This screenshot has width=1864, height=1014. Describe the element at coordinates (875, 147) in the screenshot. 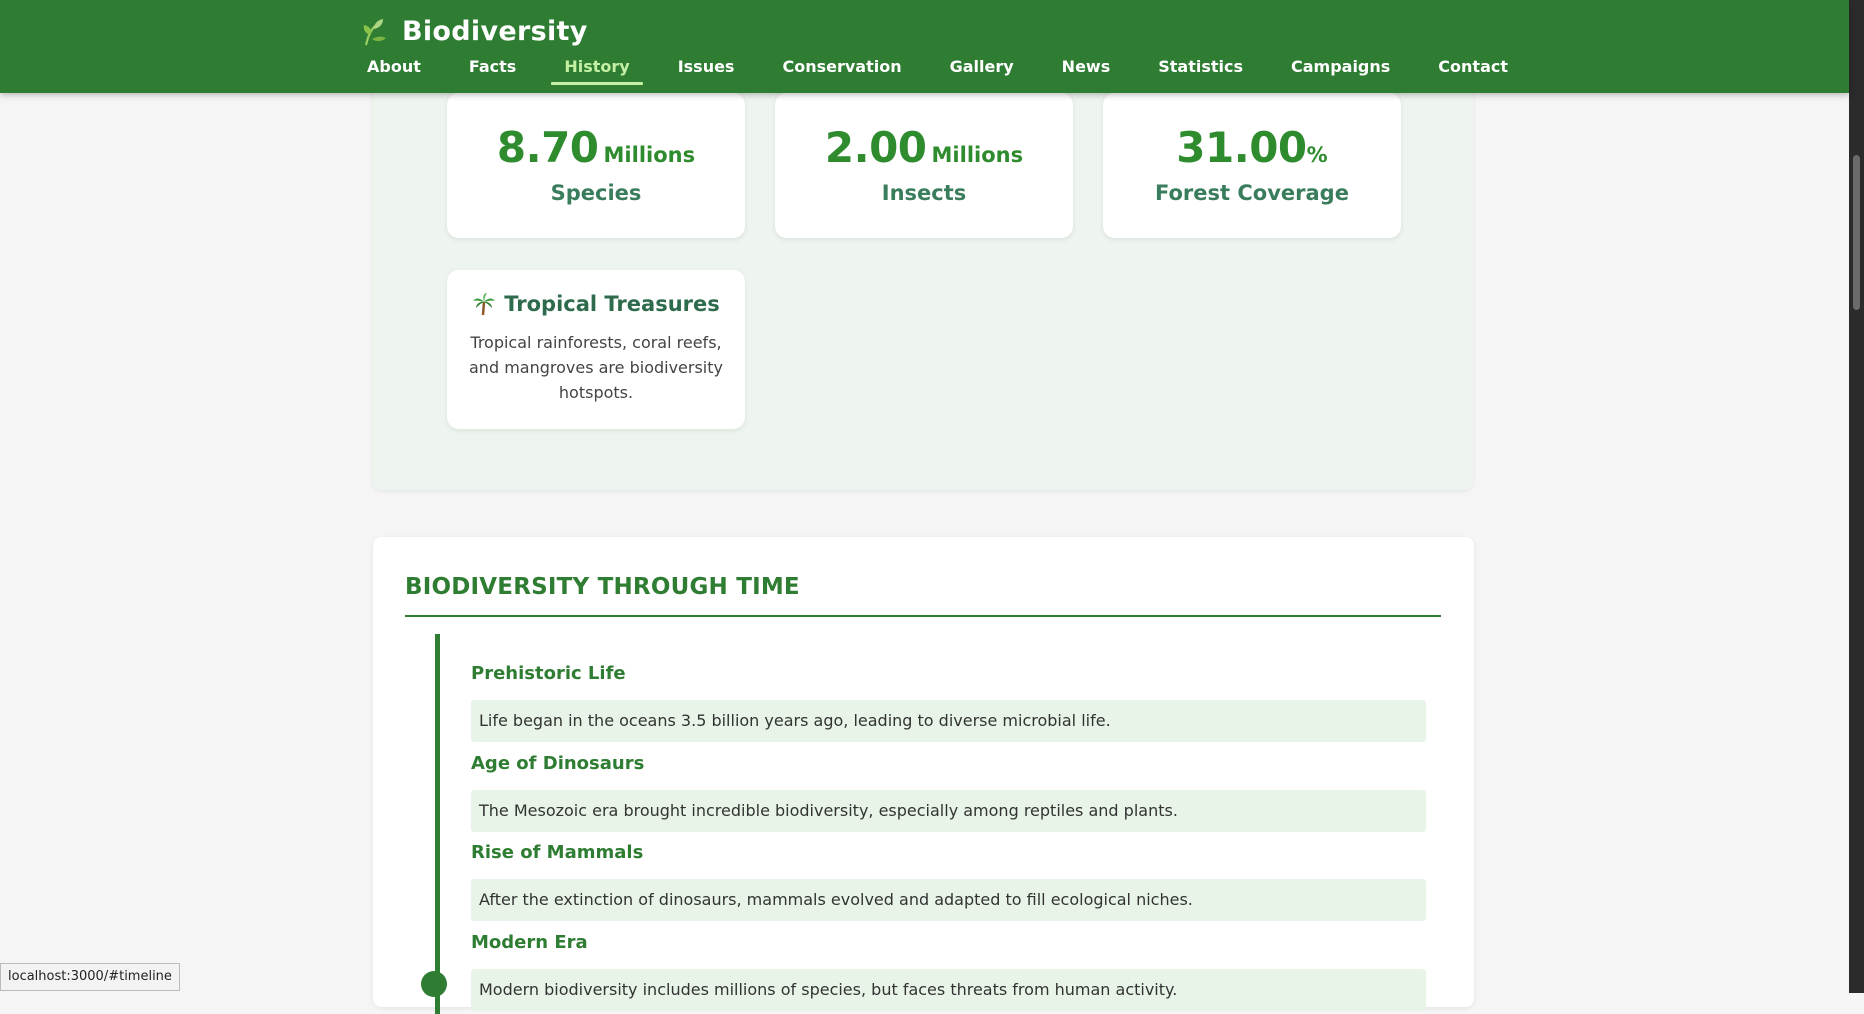

I see `stat-value: 2.00` at that location.